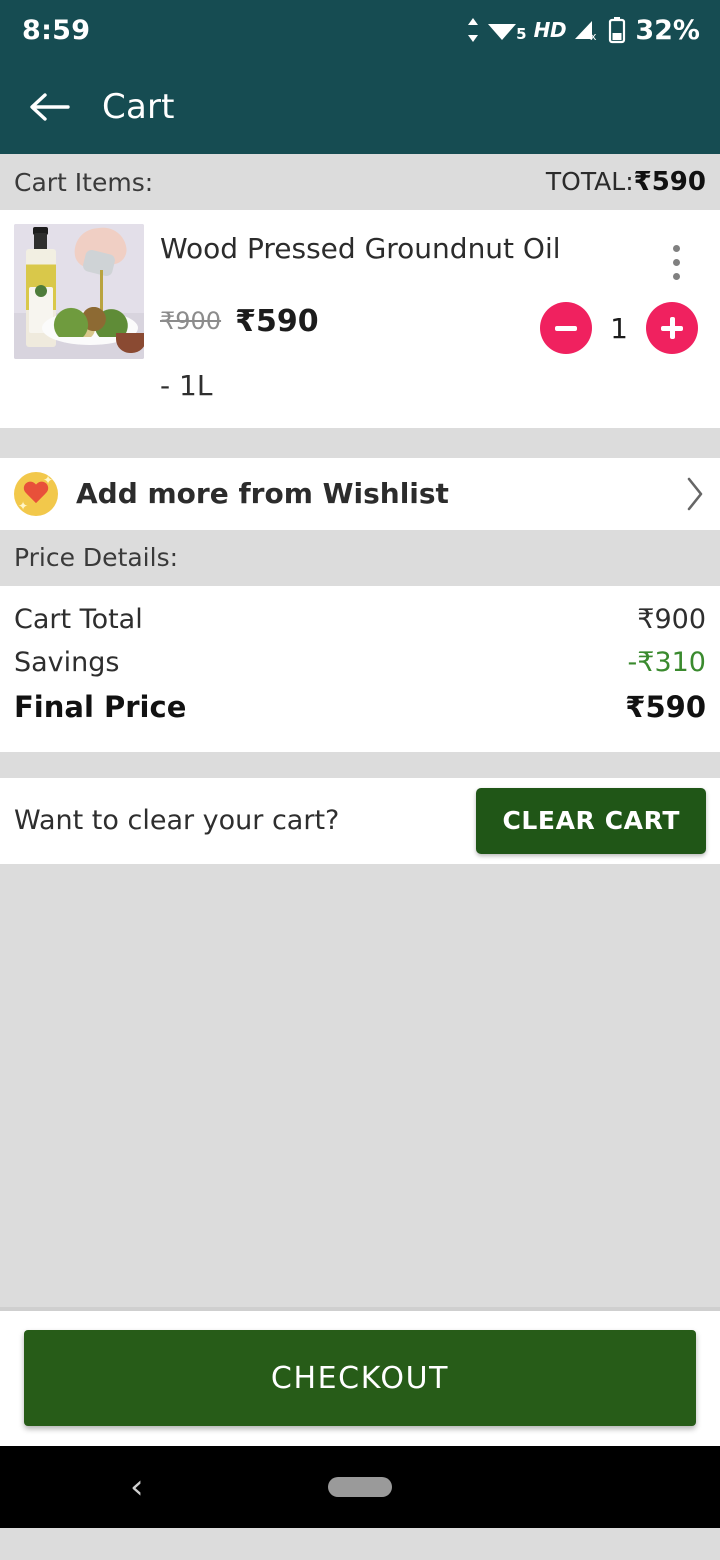 The image size is (720, 1560). Describe the element at coordinates (186, 385) in the screenshot. I see `product-variant: - 1L` at that location.